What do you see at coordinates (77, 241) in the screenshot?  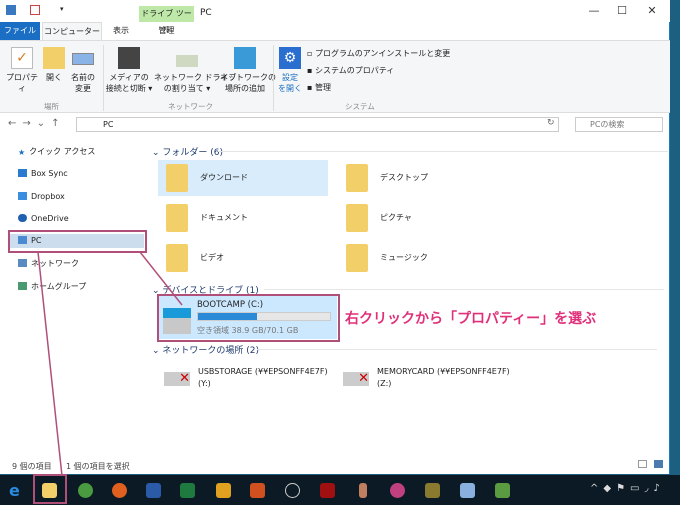 I see `annotation-box-pc` at bounding box center [77, 241].